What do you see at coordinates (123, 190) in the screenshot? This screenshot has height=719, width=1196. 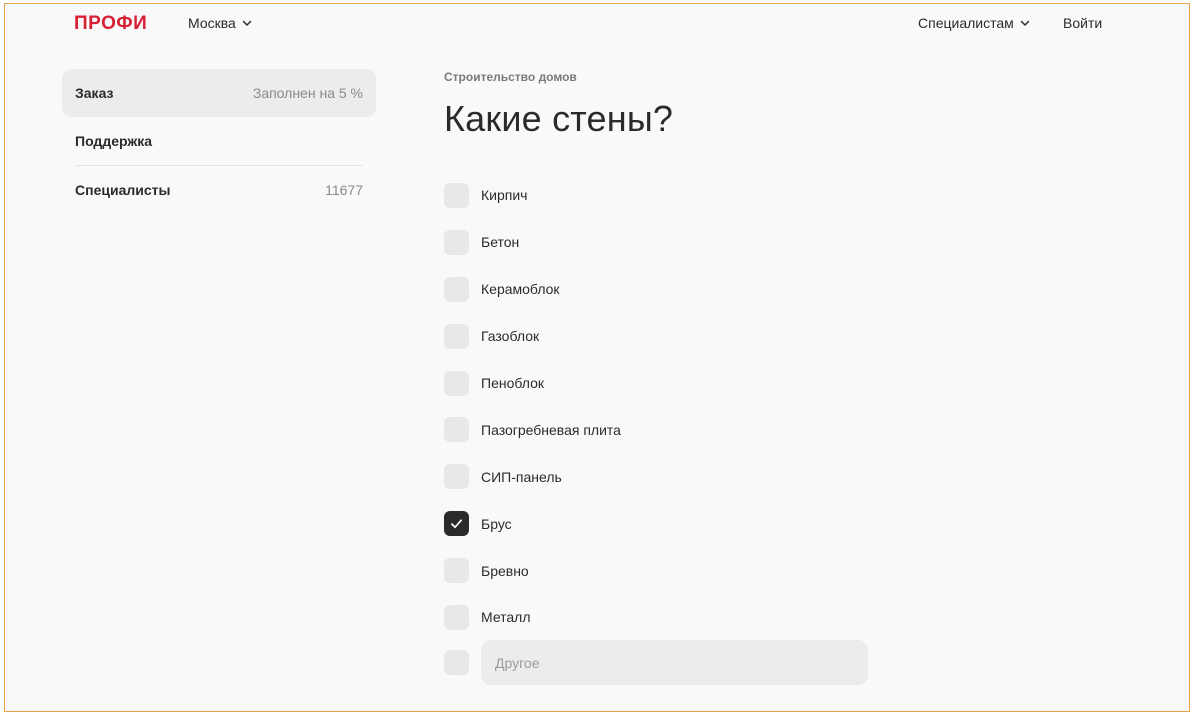 I see `sidebar-item-label: Специалисты` at bounding box center [123, 190].